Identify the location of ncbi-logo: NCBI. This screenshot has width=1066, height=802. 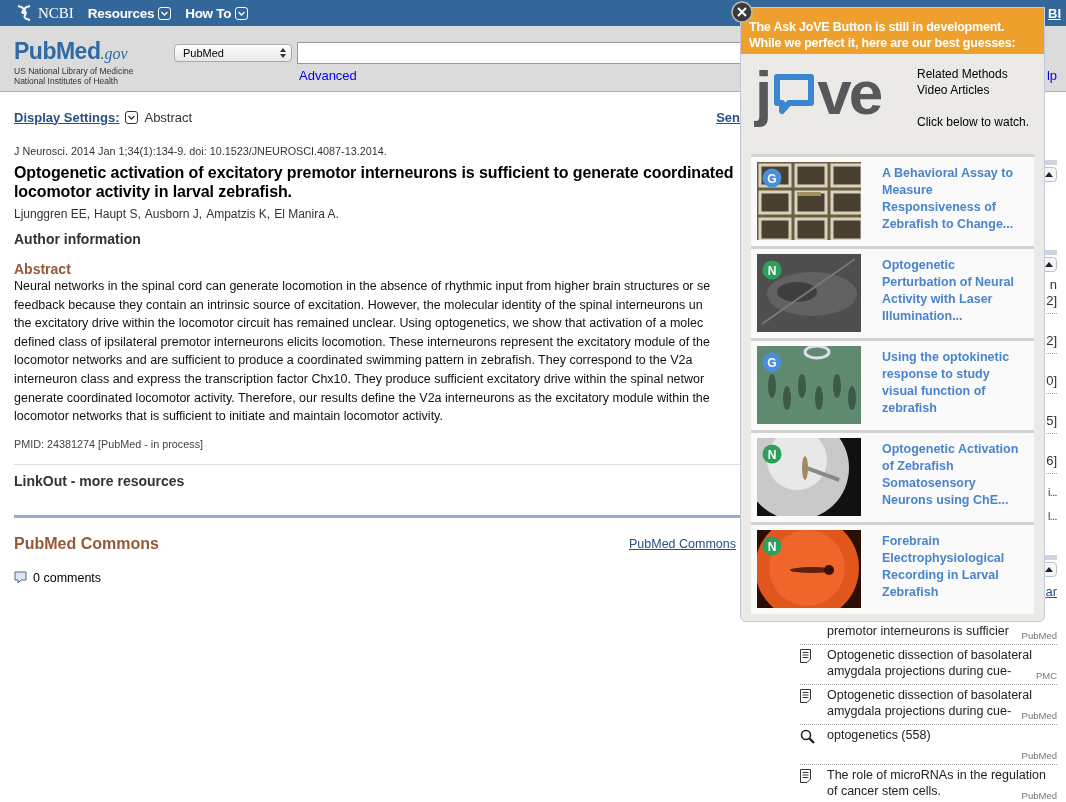
(56, 13).